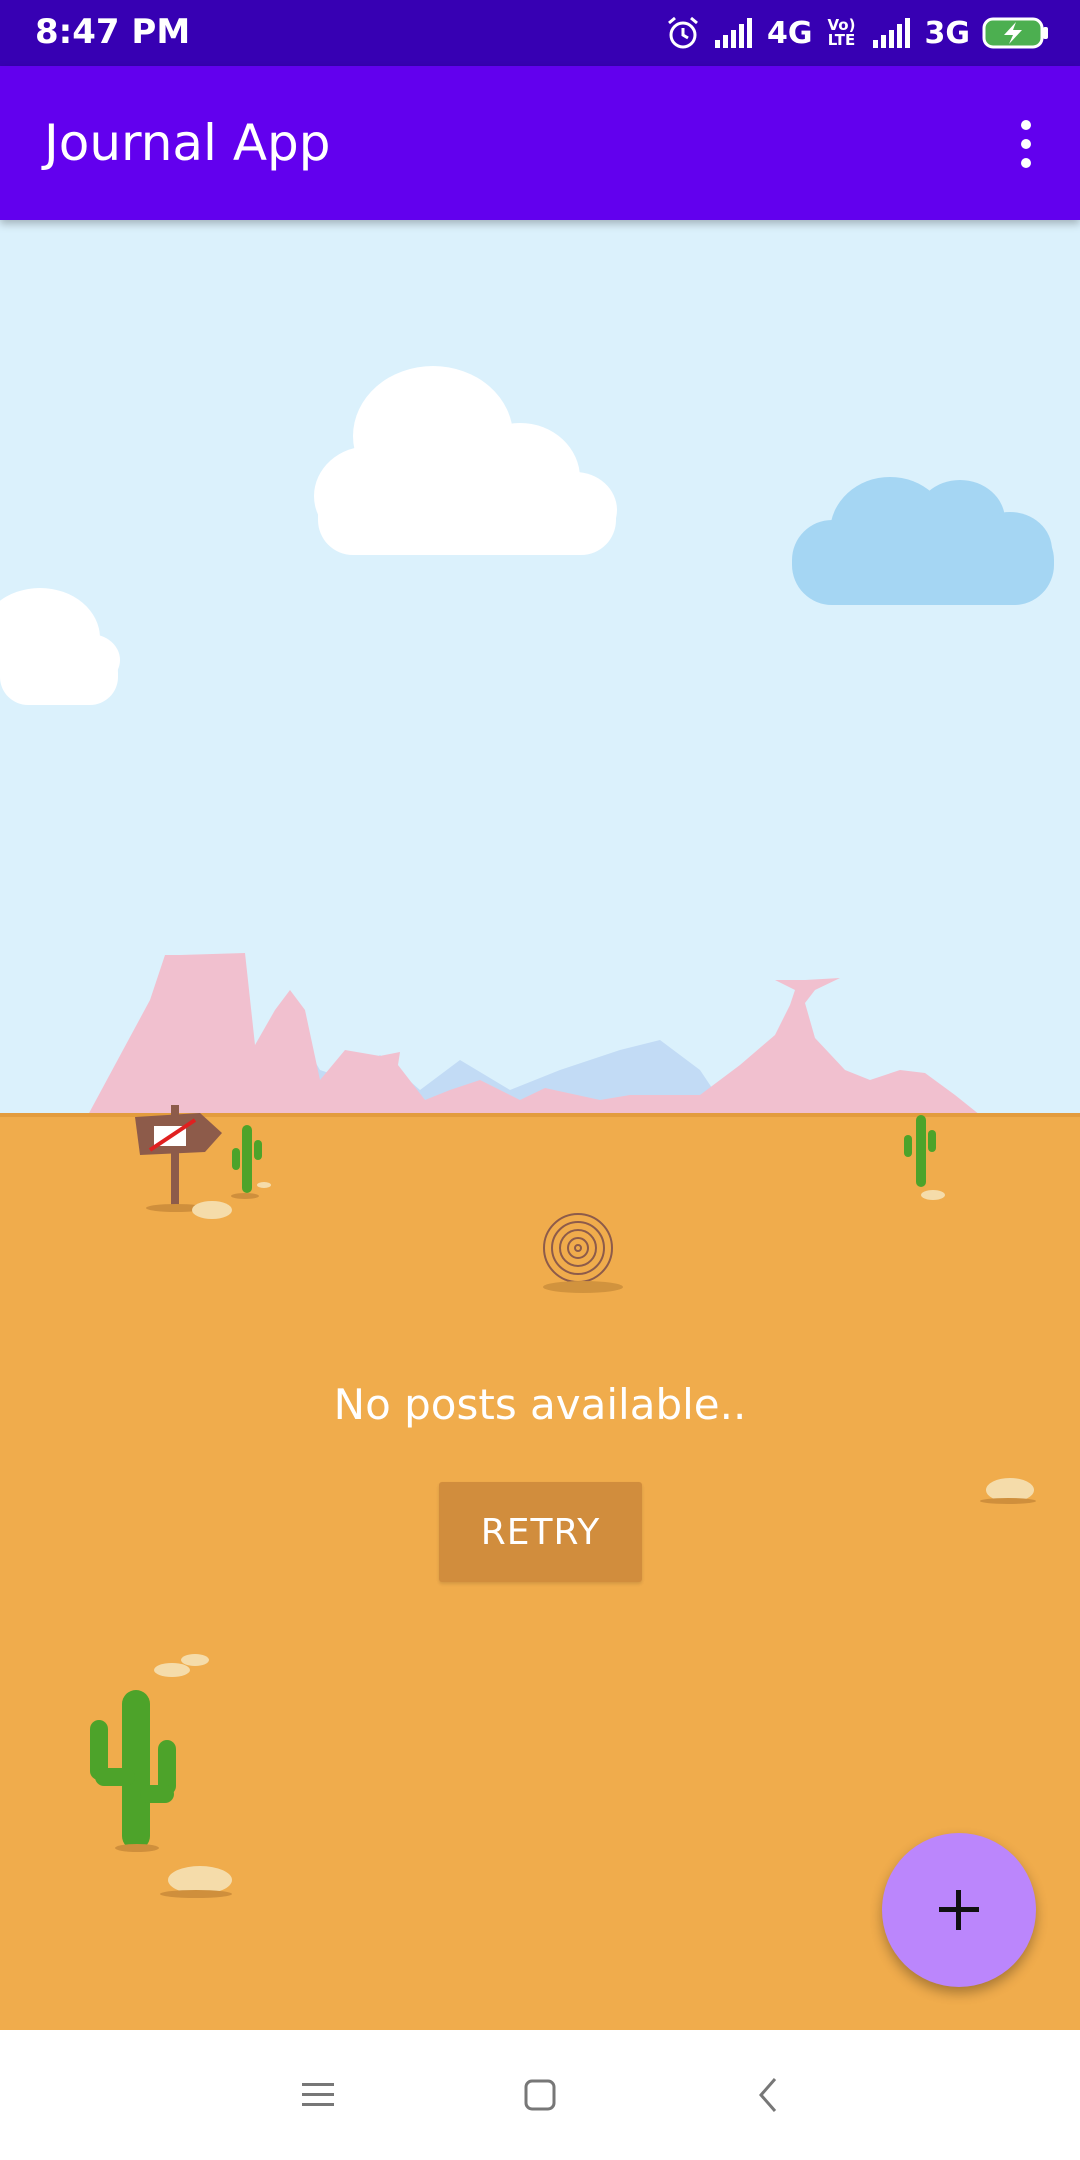  Describe the element at coordinates (318, 2095) in the screenshot. I see `menu-icon` at that location.